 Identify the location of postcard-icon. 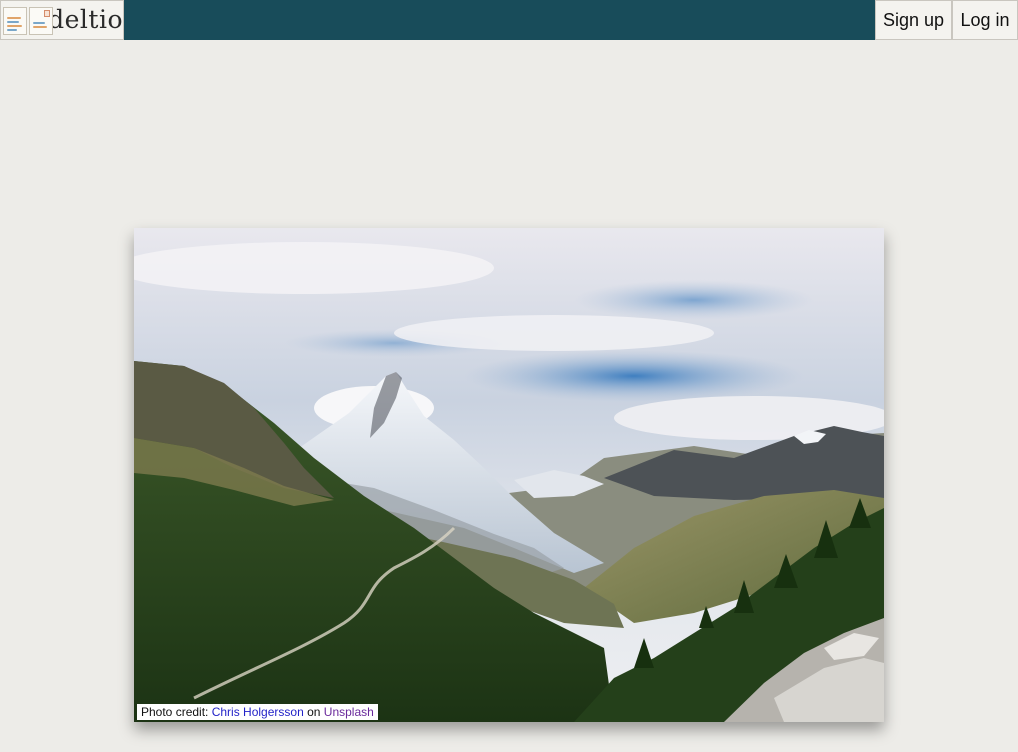
(28, 20).